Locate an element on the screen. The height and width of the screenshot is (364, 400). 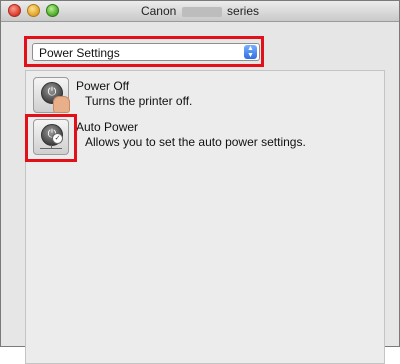
window-title: Canon series is located at coordinates (200, 11).